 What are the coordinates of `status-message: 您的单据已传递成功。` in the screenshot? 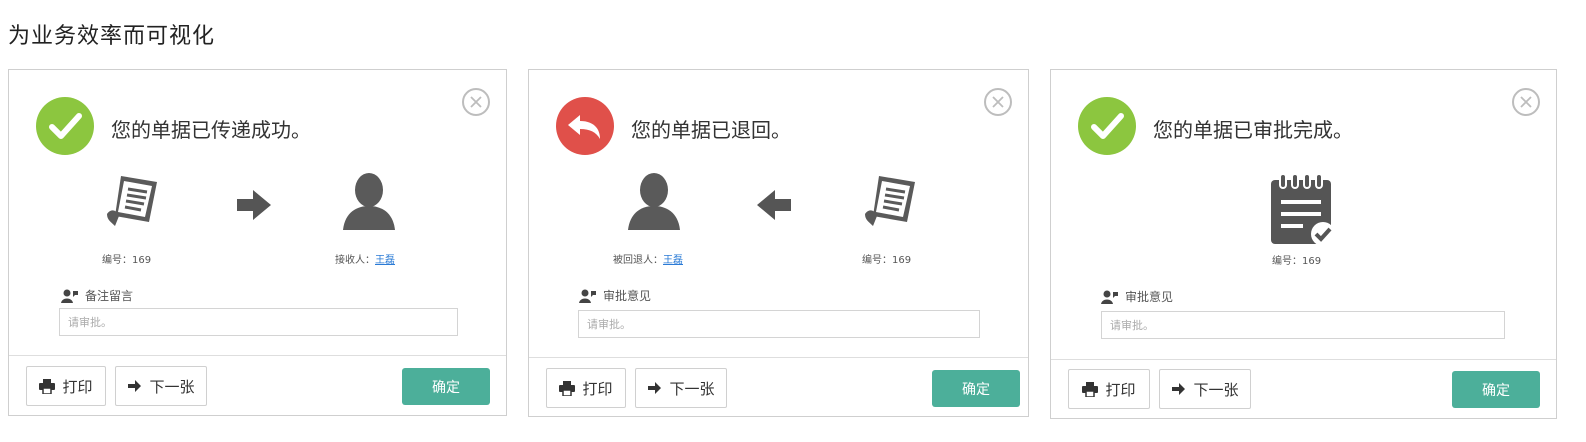 It's located at (211, 130).